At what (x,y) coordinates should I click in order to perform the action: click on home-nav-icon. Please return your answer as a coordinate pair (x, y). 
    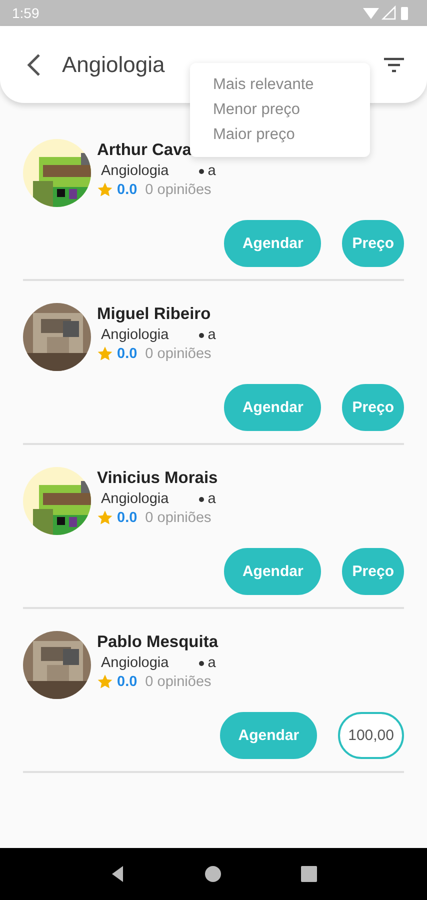
    Looking at the image, I should click on (213, 874).